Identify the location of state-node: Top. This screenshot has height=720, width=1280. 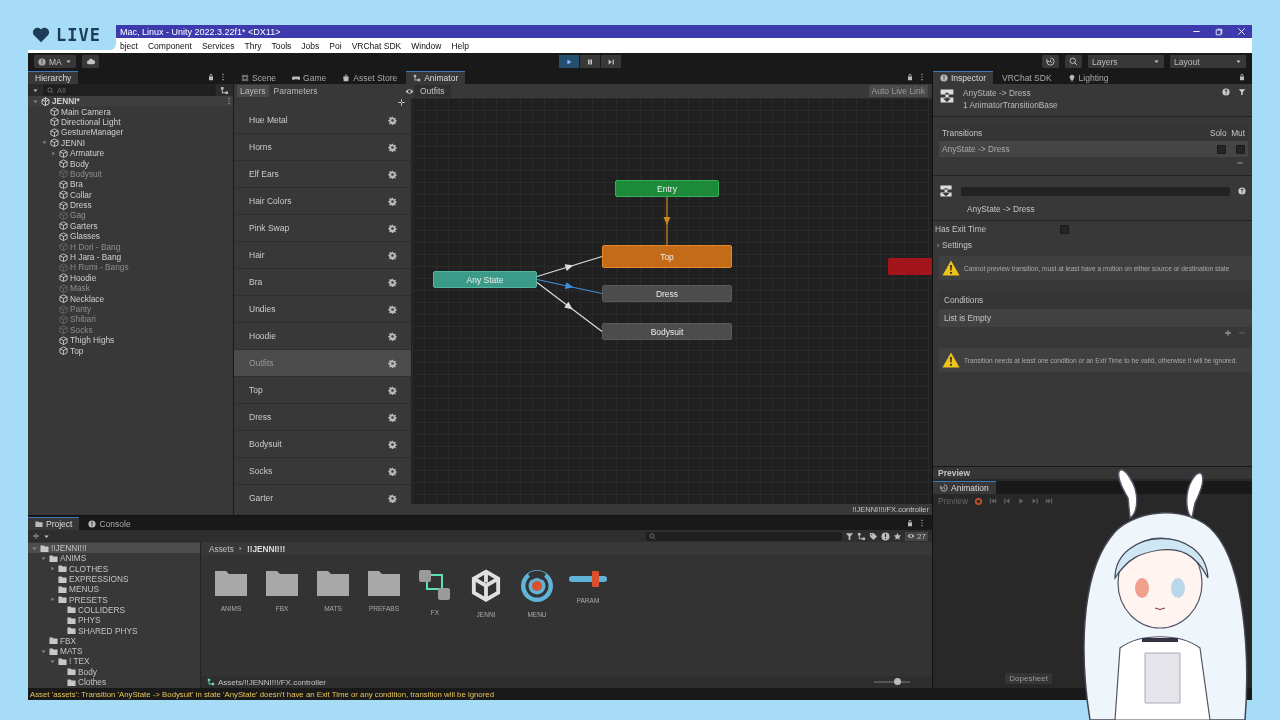
(667, 256).